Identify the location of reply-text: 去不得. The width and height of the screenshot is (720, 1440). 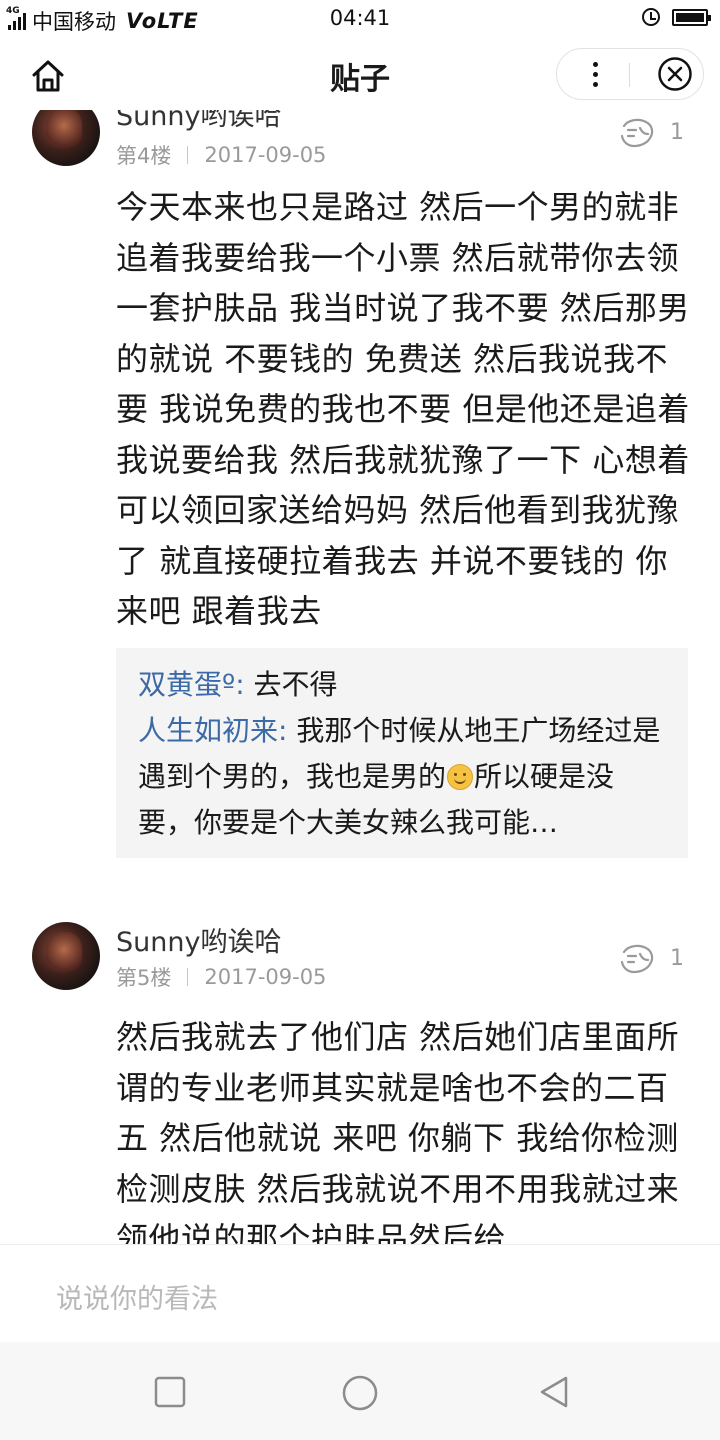
(291, 684).